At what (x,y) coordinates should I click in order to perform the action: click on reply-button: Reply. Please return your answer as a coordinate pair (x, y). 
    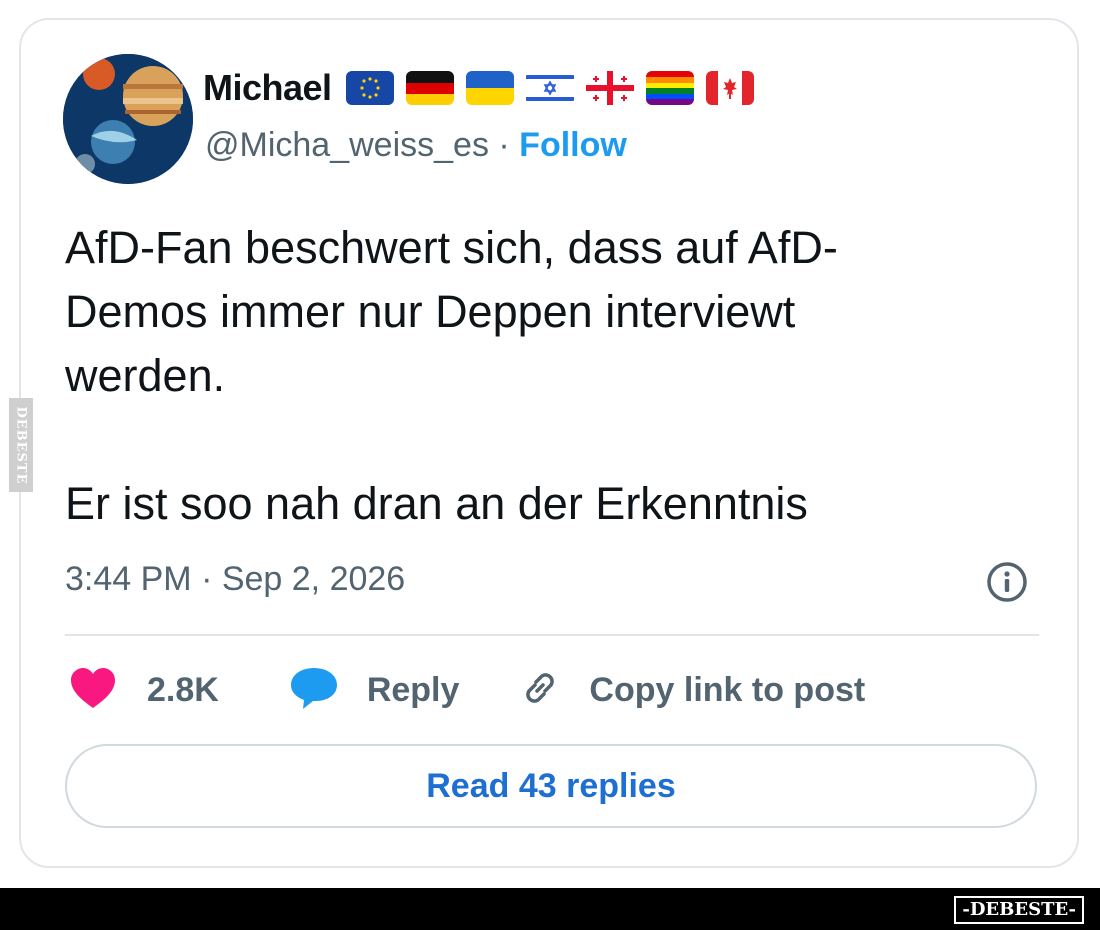
    Looking at the image, I should click on (374, 690).